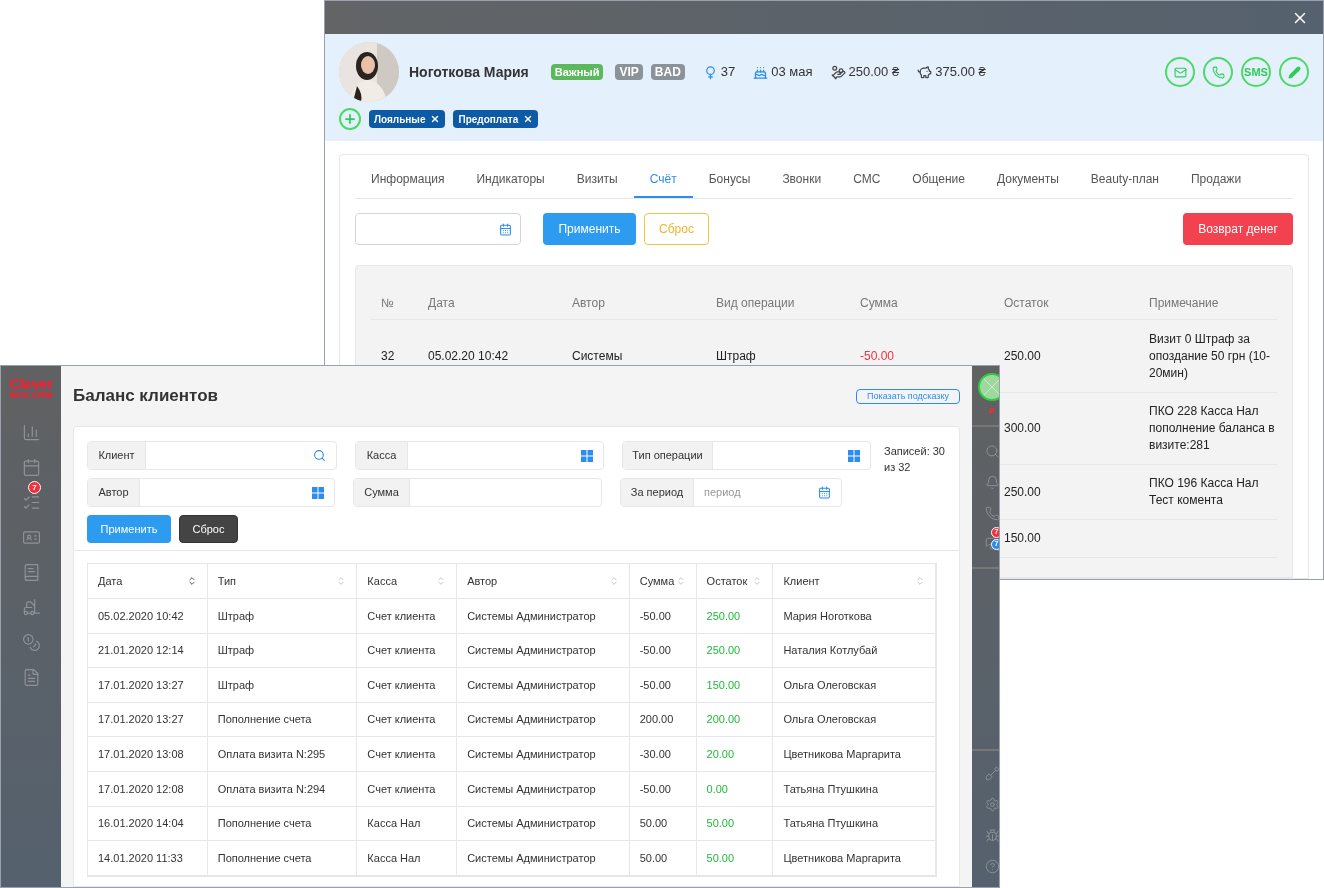  I want to click on column-header: Тип, so click(282, 581).